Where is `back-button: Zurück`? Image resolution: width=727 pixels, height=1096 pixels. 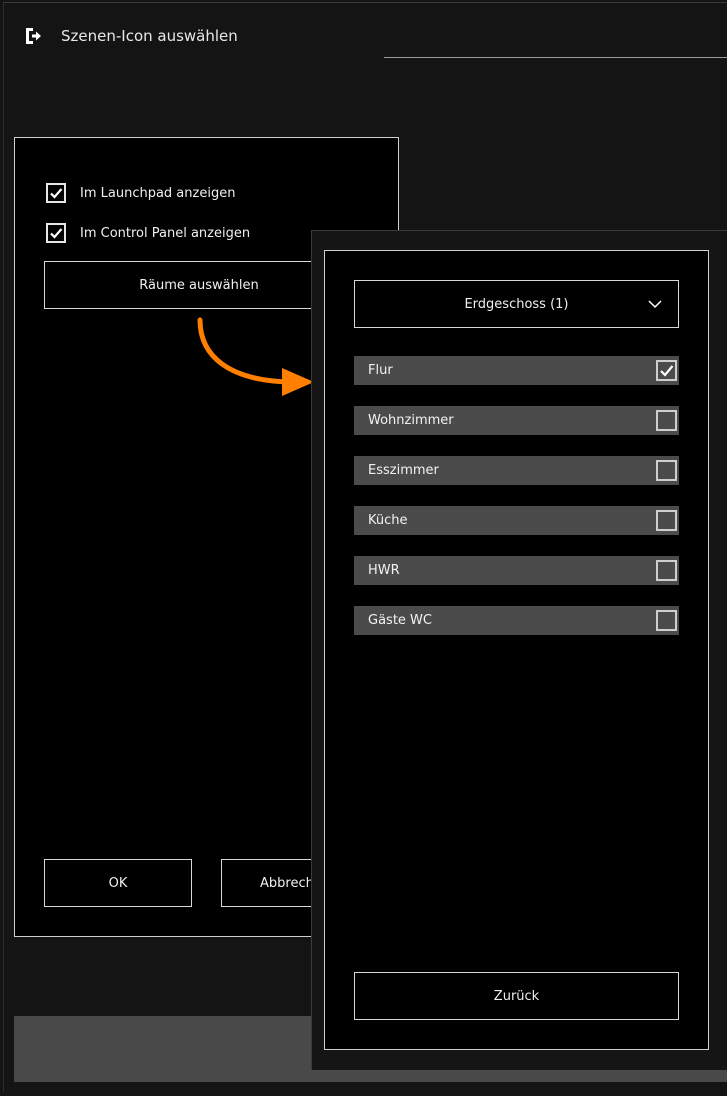
back-button: Zurück is located at coordinates (516, 996).